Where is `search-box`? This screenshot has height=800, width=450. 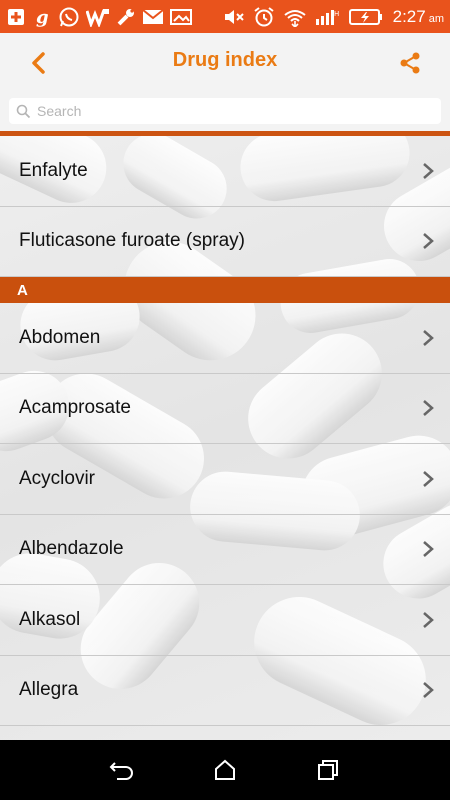
search-box is located at coordinates (225, 111).